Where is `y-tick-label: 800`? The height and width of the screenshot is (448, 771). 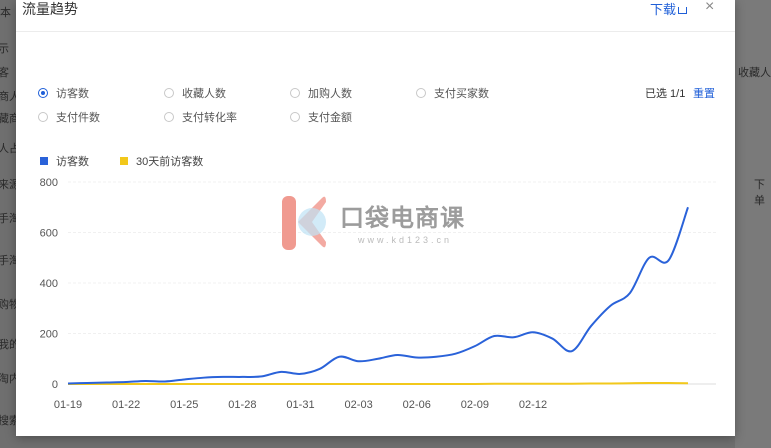 y-tick-label: 800 is located at coordinates (49, 183).